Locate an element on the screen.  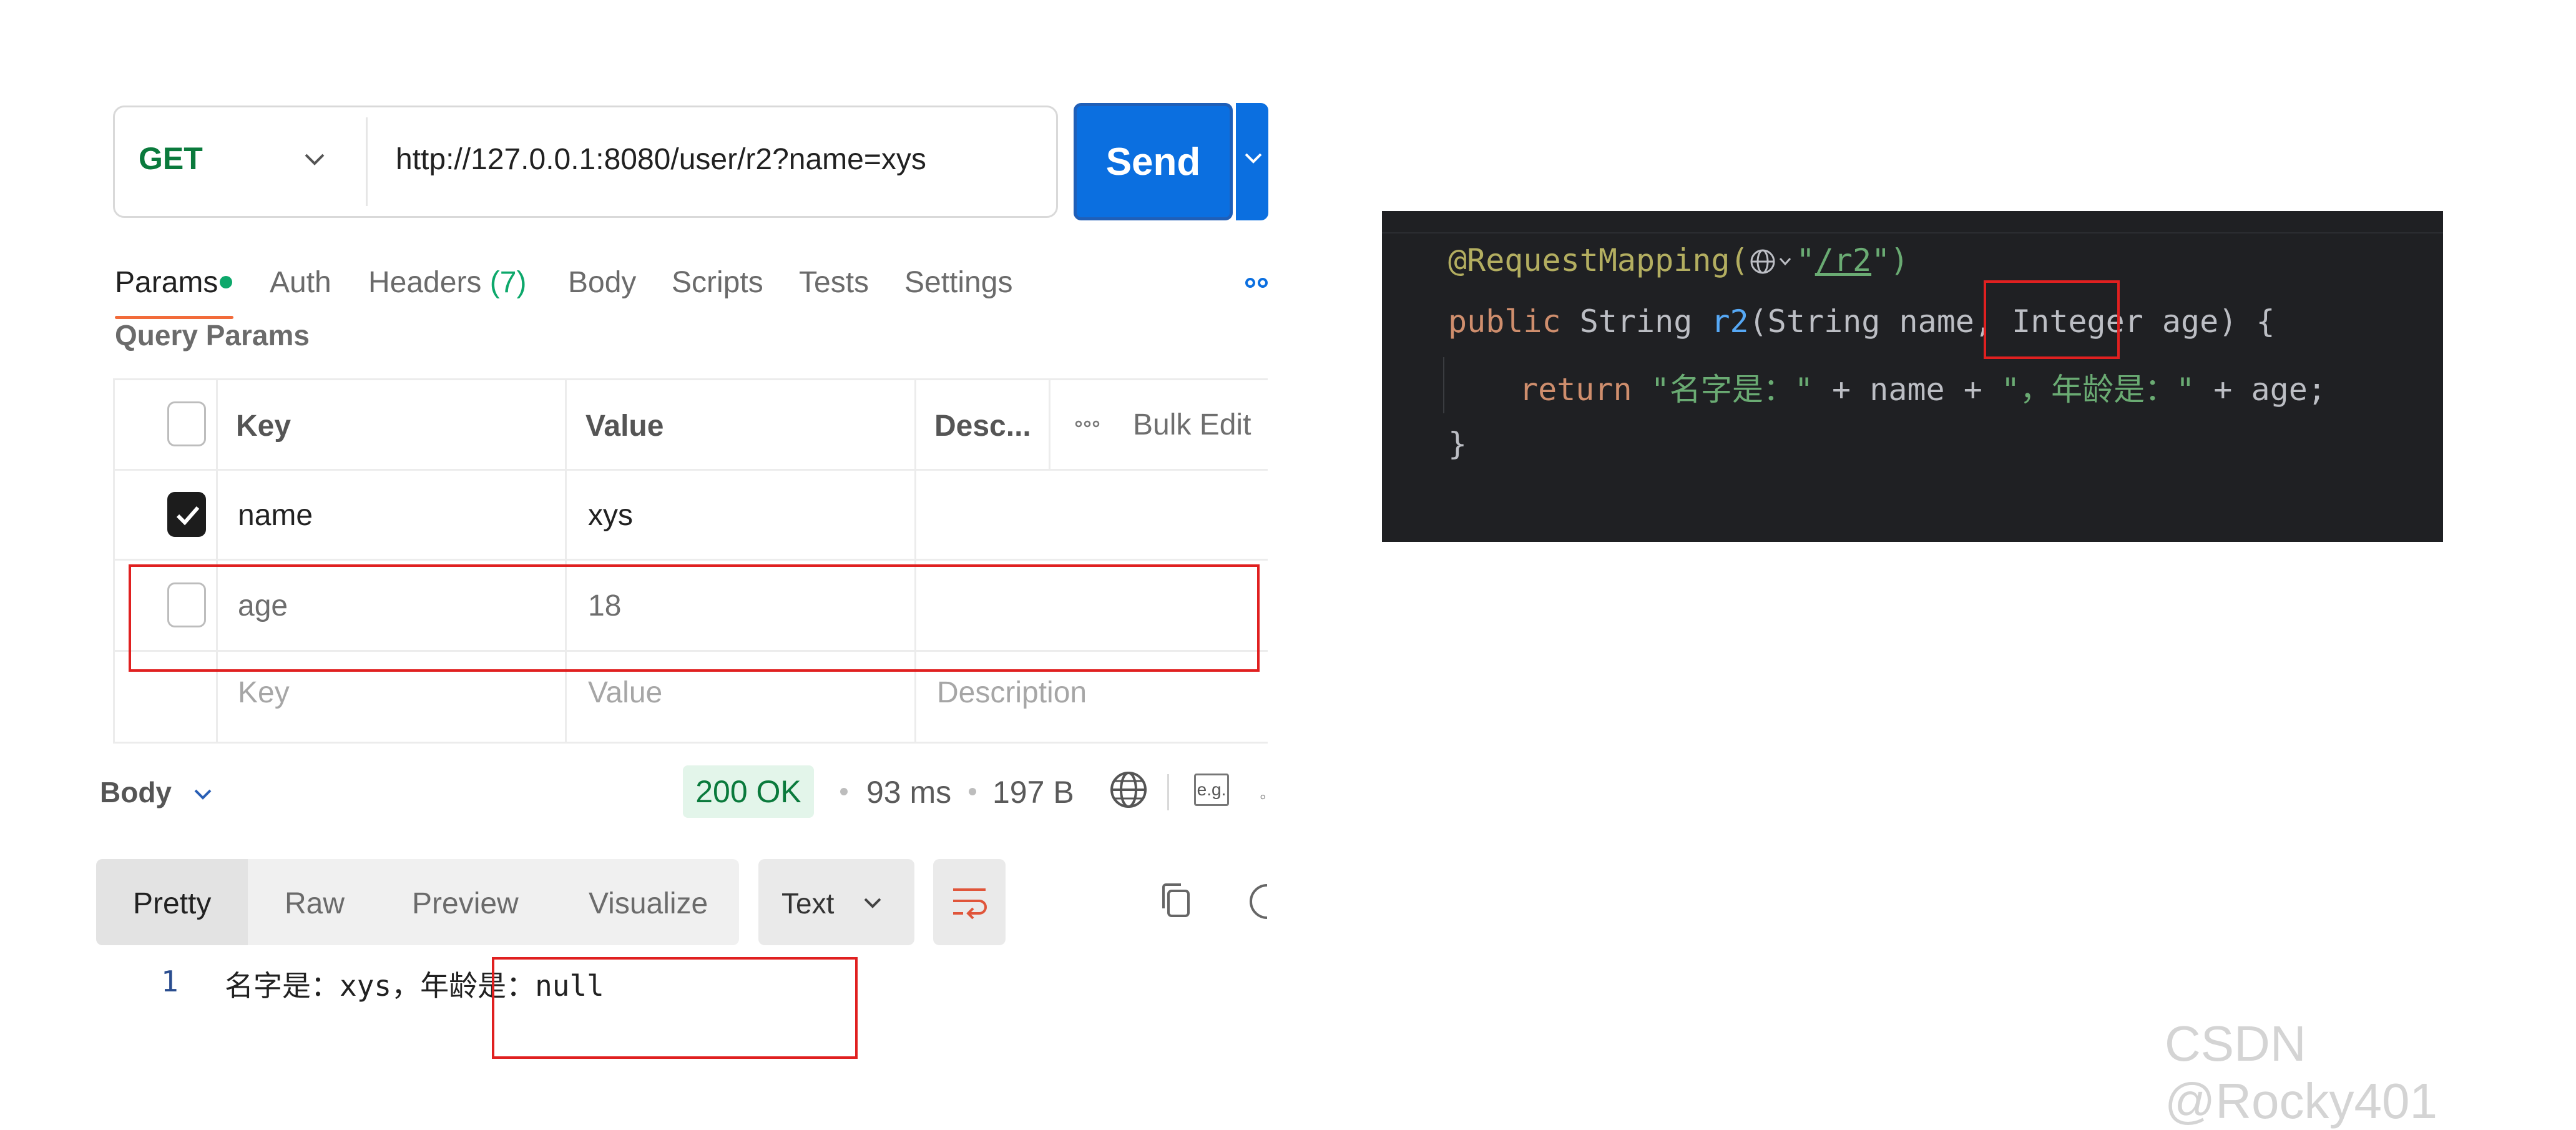
checkmark-icon is located at coordinates (188, 516).